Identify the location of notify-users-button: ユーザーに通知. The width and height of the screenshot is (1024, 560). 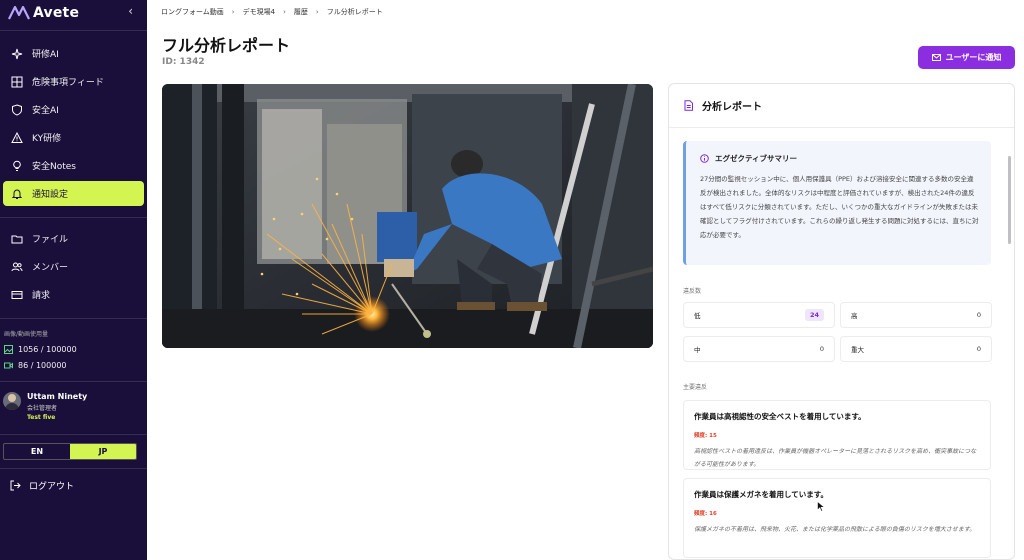
(966, 57).